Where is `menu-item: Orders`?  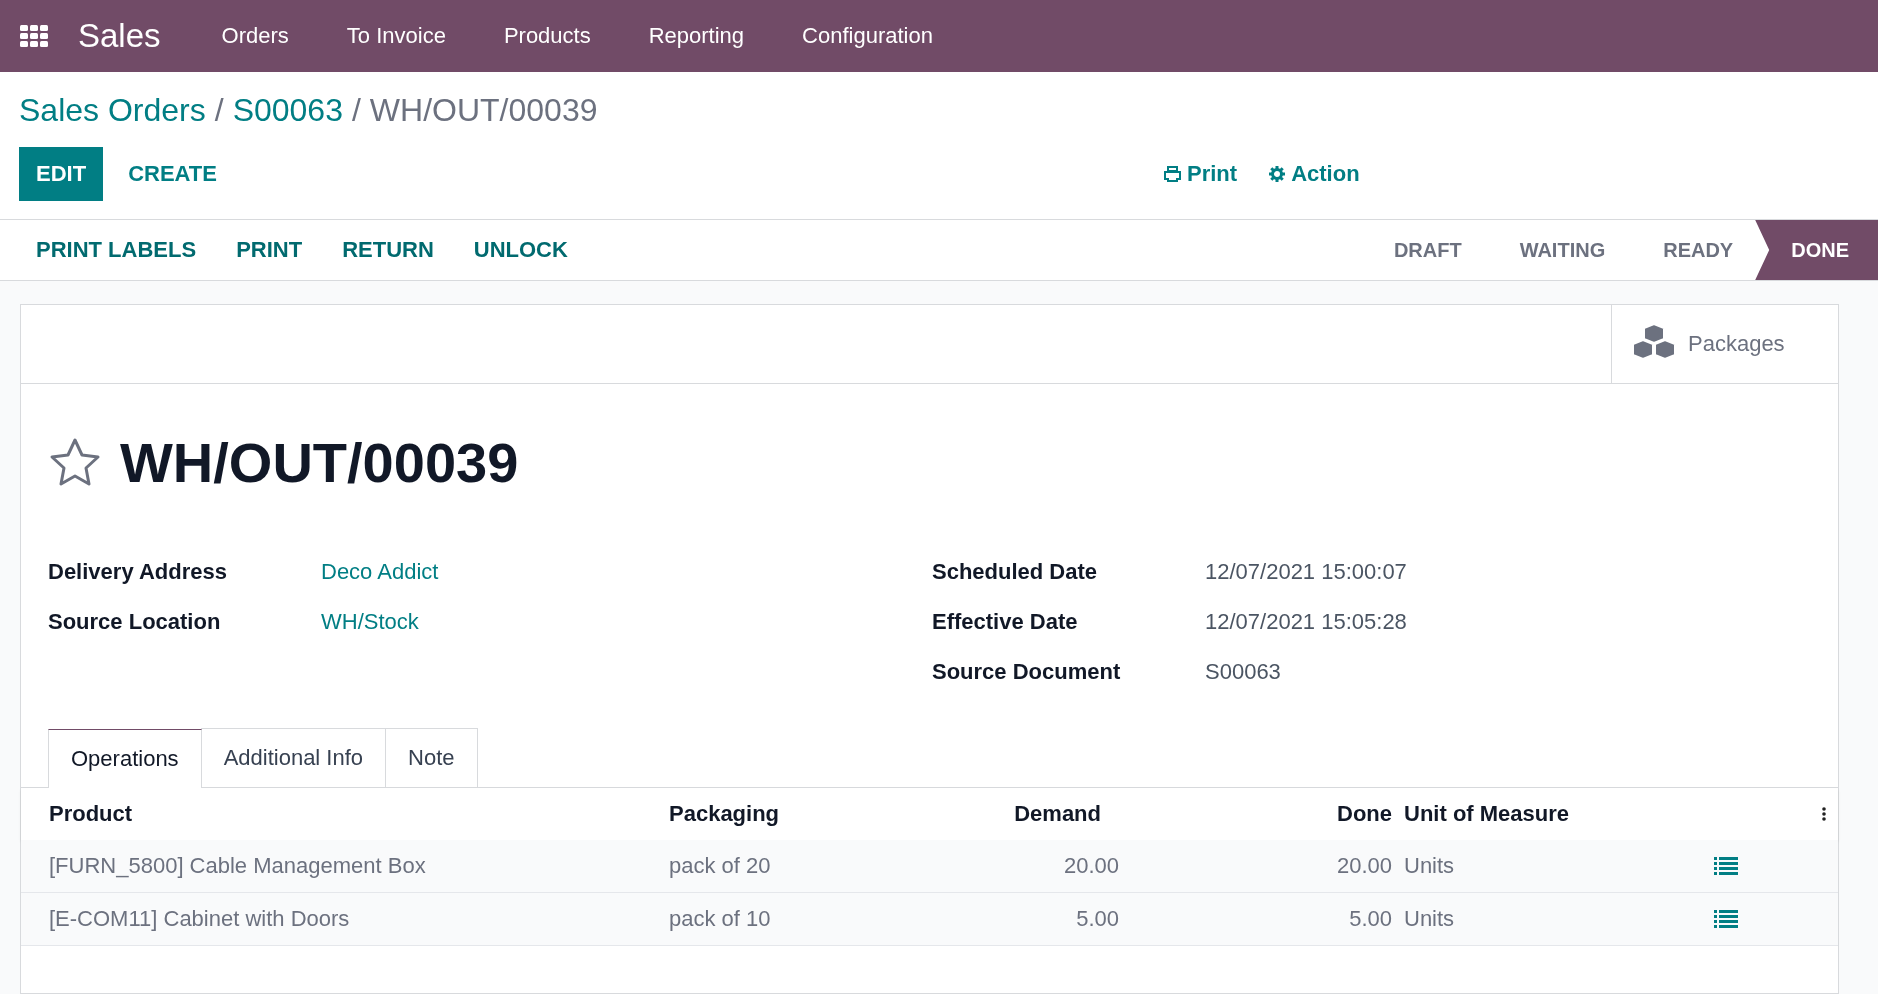 menu-item: Orders is located at coordinates (255, 36).